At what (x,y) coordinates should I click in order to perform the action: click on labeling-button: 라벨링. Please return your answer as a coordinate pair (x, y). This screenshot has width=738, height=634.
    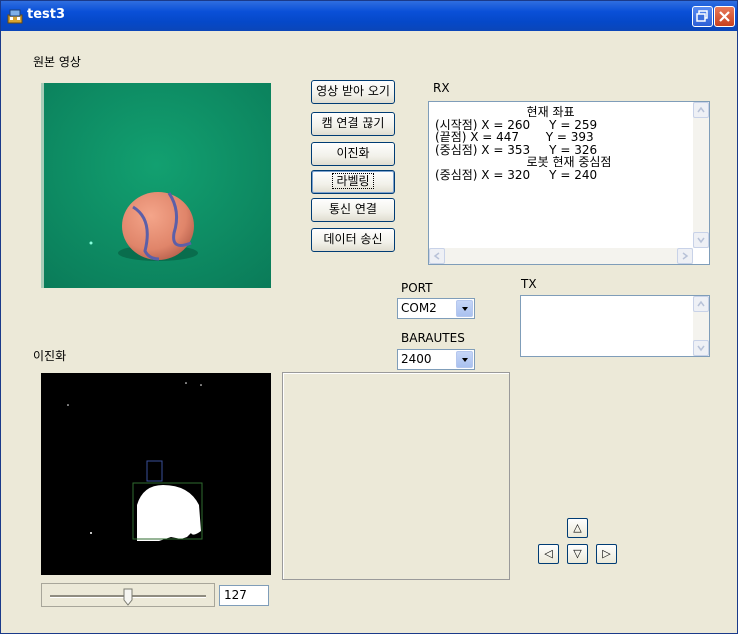
    Looking at the image, I should click on (353, 182).